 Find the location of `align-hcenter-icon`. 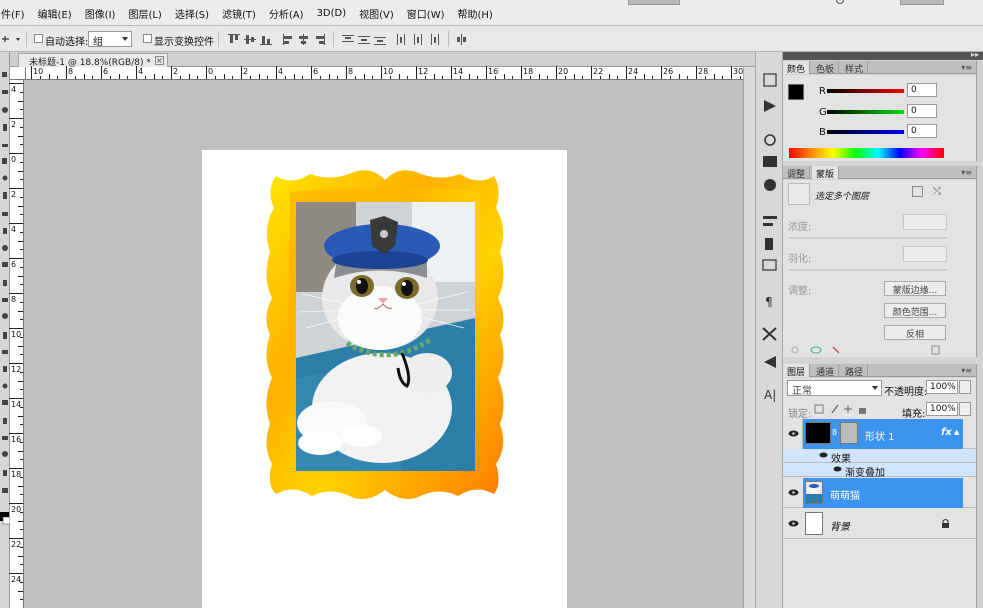

align-hcenter-icon is located at coordinates (304, 39).